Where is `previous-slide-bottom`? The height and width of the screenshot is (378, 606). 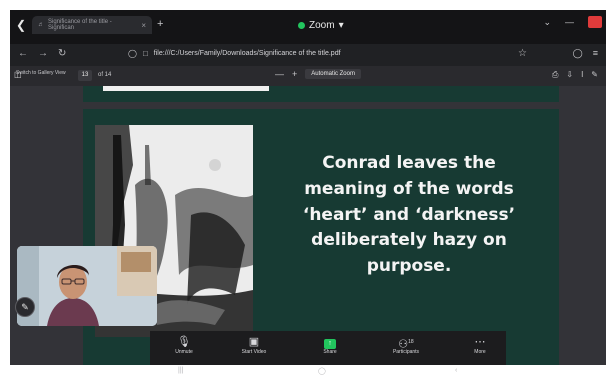
previous-slide-bottom is located at coordinates (321, 94).